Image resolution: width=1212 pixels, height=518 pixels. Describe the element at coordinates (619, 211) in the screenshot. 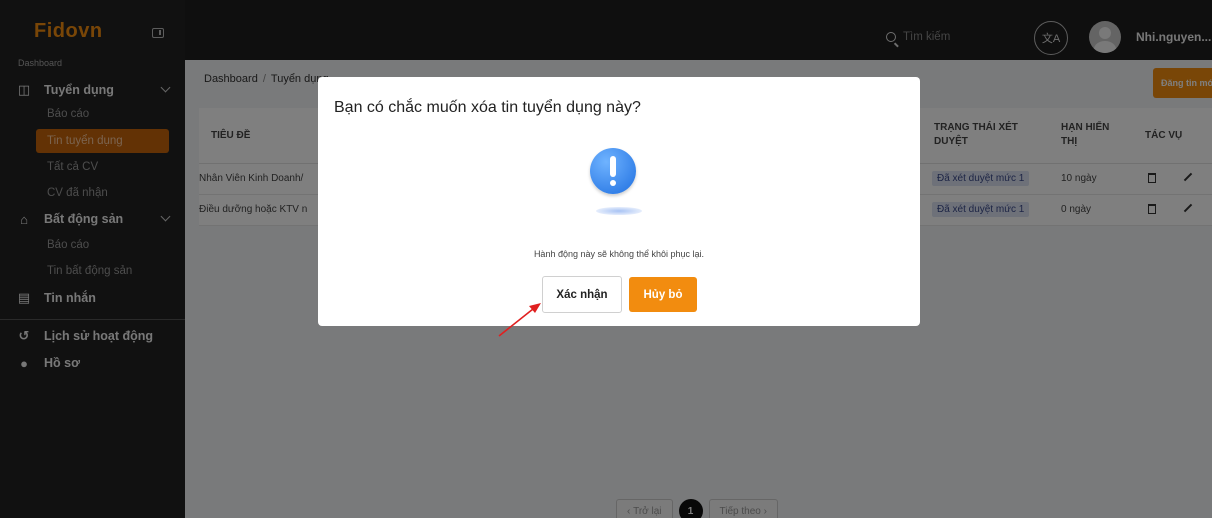

I see `icon-shadow` at that location.